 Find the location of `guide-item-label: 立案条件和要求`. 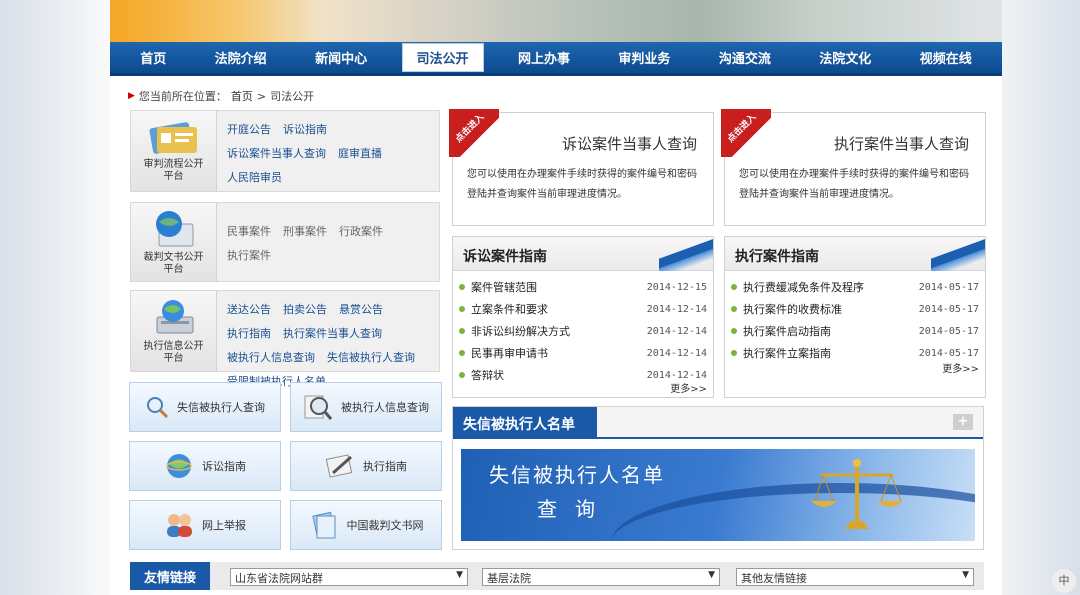

guide-item-label: 立案条件和要求 is located at coordinates (559, 309).